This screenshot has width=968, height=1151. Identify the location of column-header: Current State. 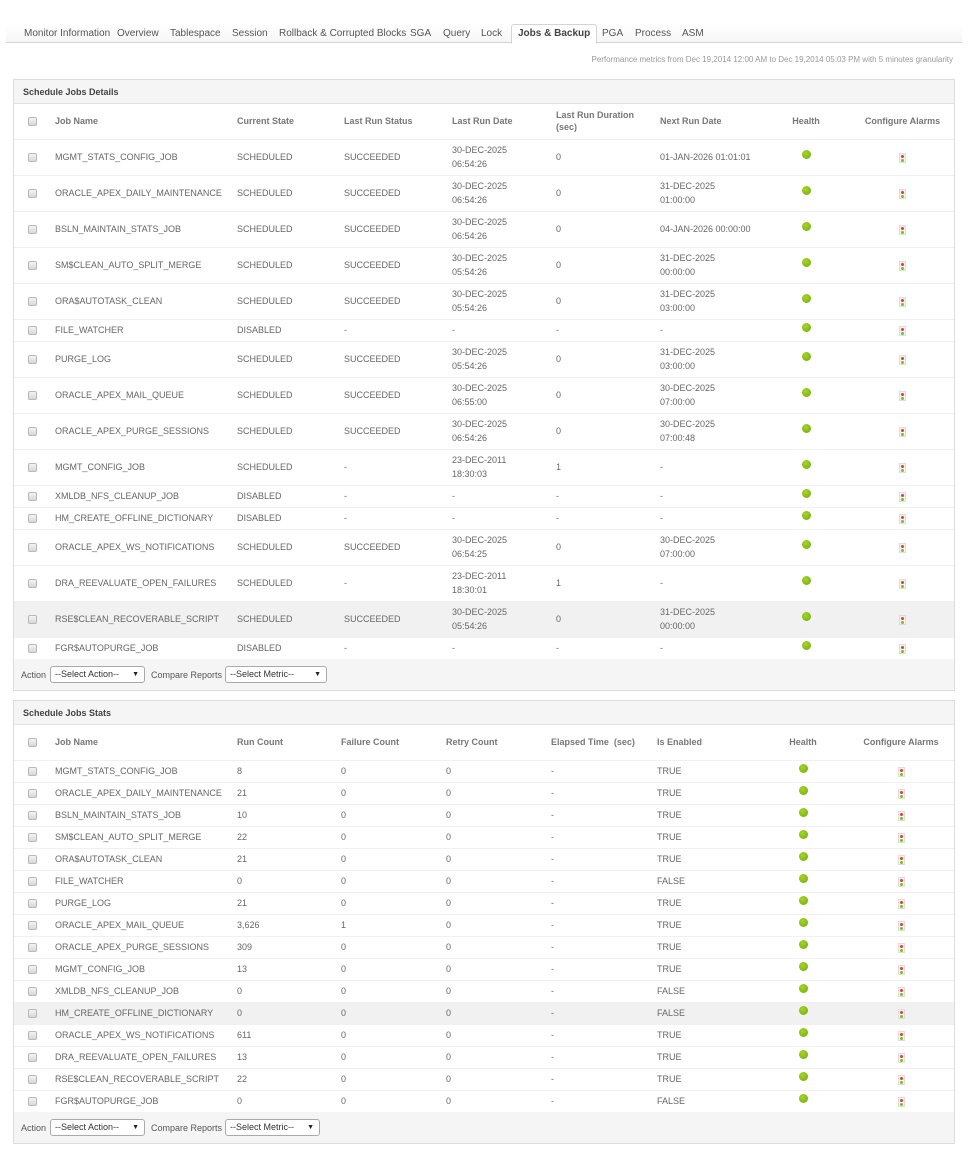
(286, 121).